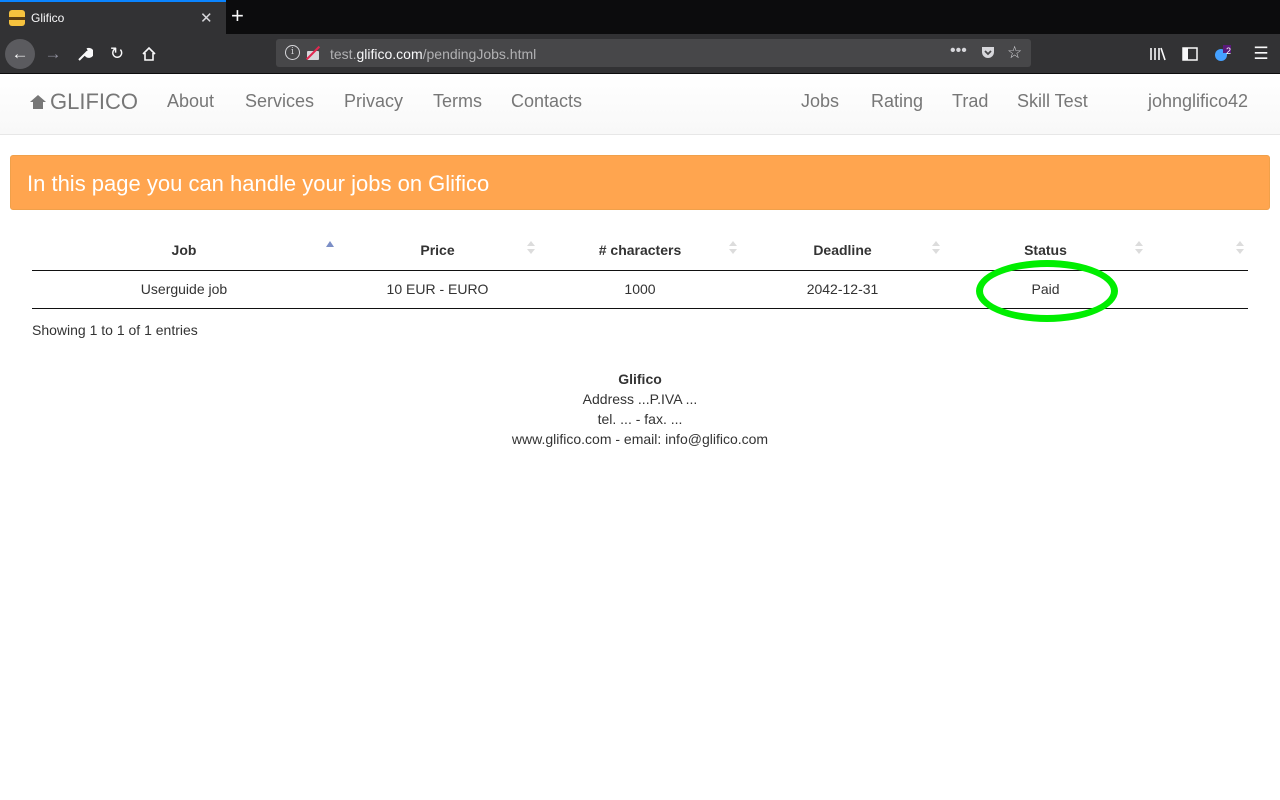 Image resolution: width=1280 pixels, height=800 pixels. Describe the element at coordinates (640, 250) in the screenshot. I see `column-header-characters: # characters` at that location.